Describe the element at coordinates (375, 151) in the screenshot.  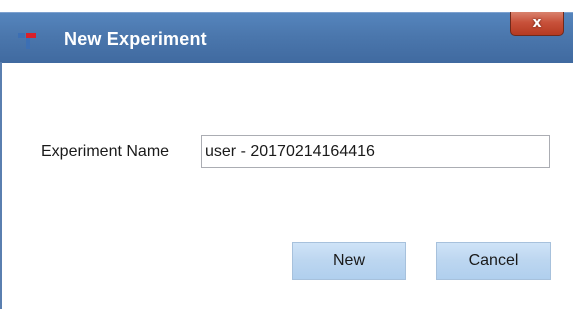
I see `experiment-name-input` at that location.